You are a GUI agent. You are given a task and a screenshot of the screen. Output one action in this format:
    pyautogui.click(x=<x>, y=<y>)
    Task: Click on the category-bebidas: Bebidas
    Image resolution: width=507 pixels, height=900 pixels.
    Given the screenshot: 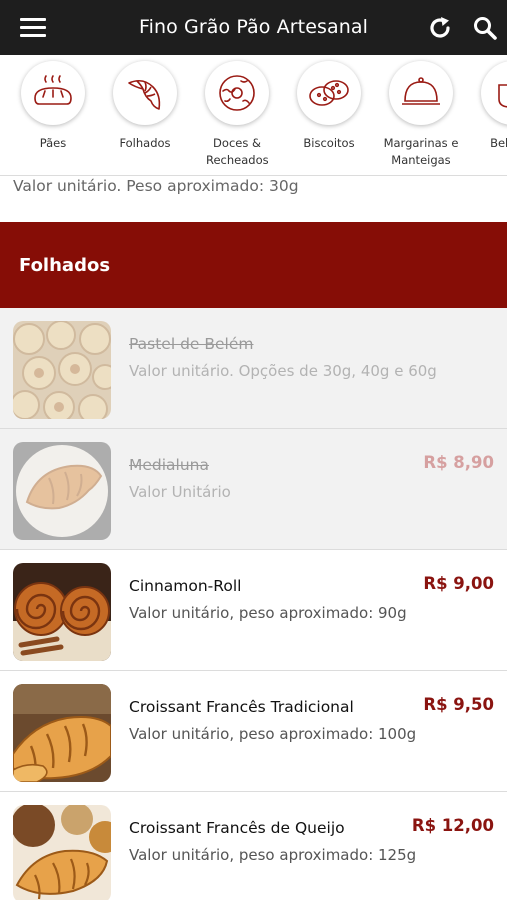 What is the action you would take?
    pyautogui.click(x=487, y=115)
    